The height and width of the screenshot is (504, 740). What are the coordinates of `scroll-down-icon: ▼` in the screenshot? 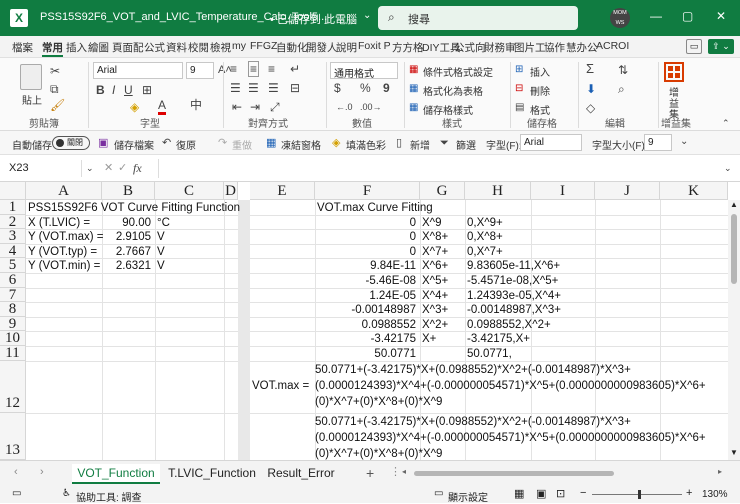 It's located at (734, 452).